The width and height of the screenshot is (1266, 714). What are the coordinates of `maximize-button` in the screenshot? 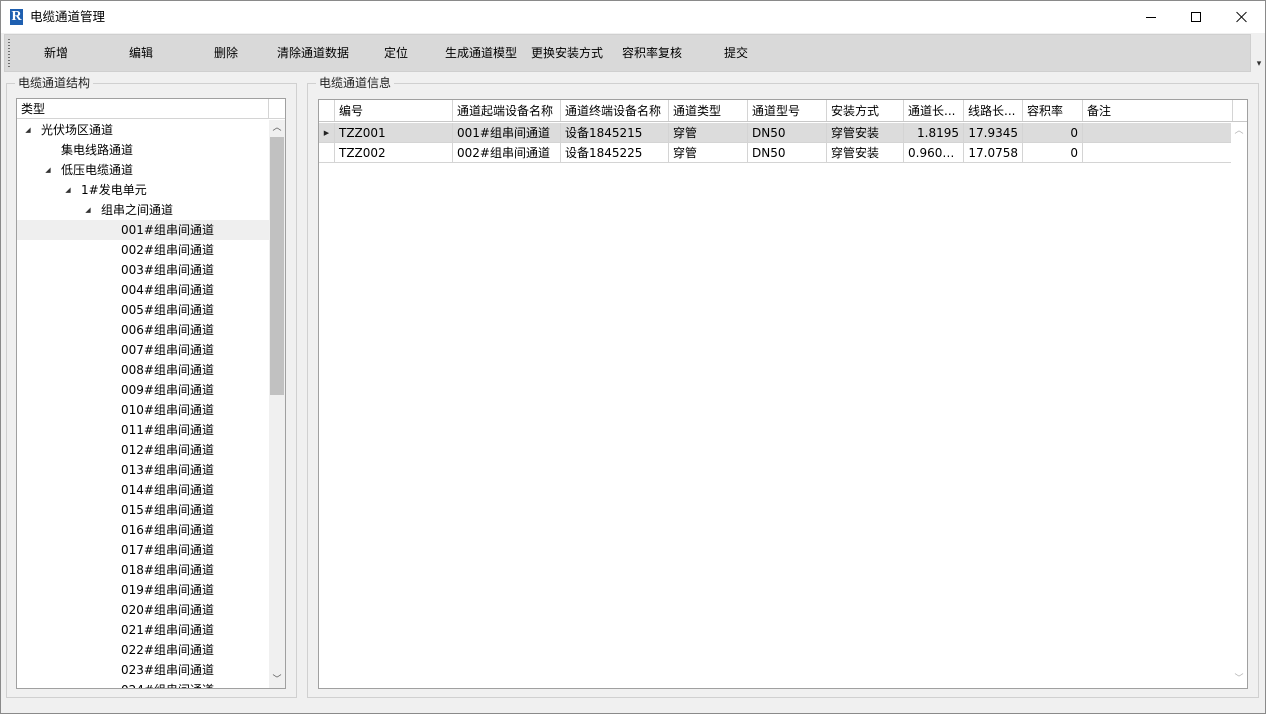 It's located at (1196, 17).